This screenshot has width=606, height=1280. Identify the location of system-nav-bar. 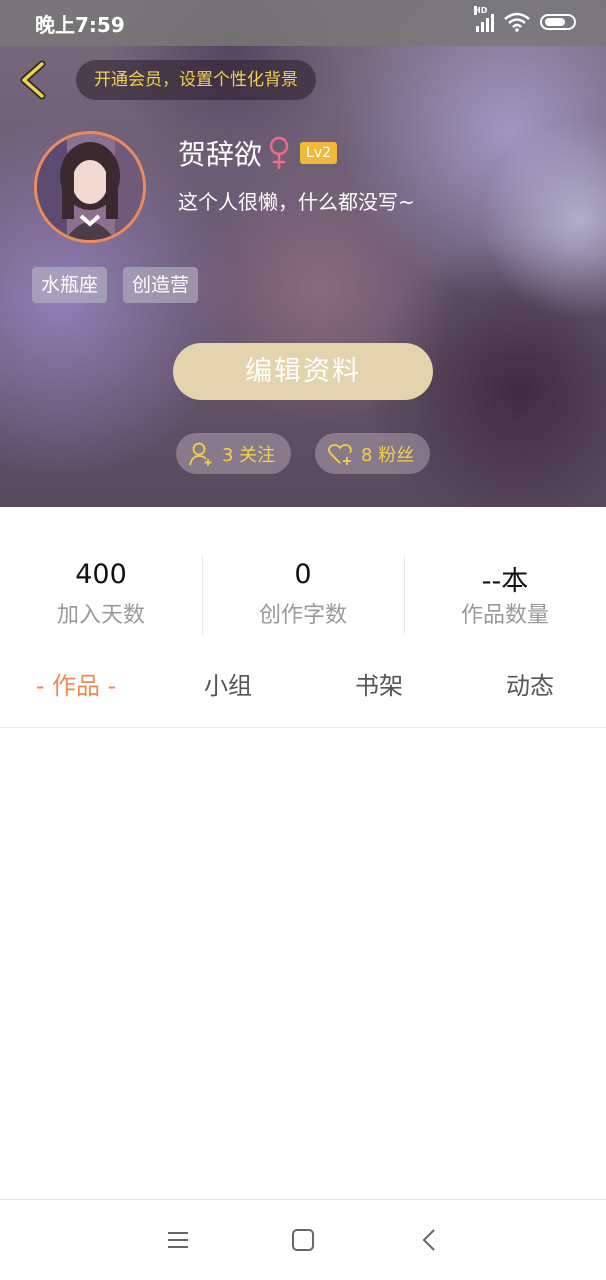
(303, 1239).